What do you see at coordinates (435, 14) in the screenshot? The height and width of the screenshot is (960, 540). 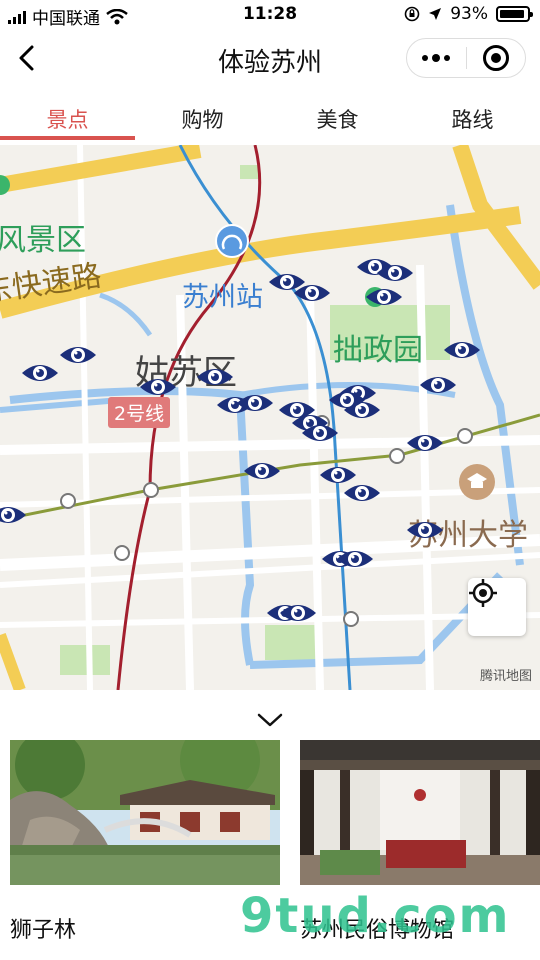 I see `location-arrow-icon` at bounding box center [435, 14].